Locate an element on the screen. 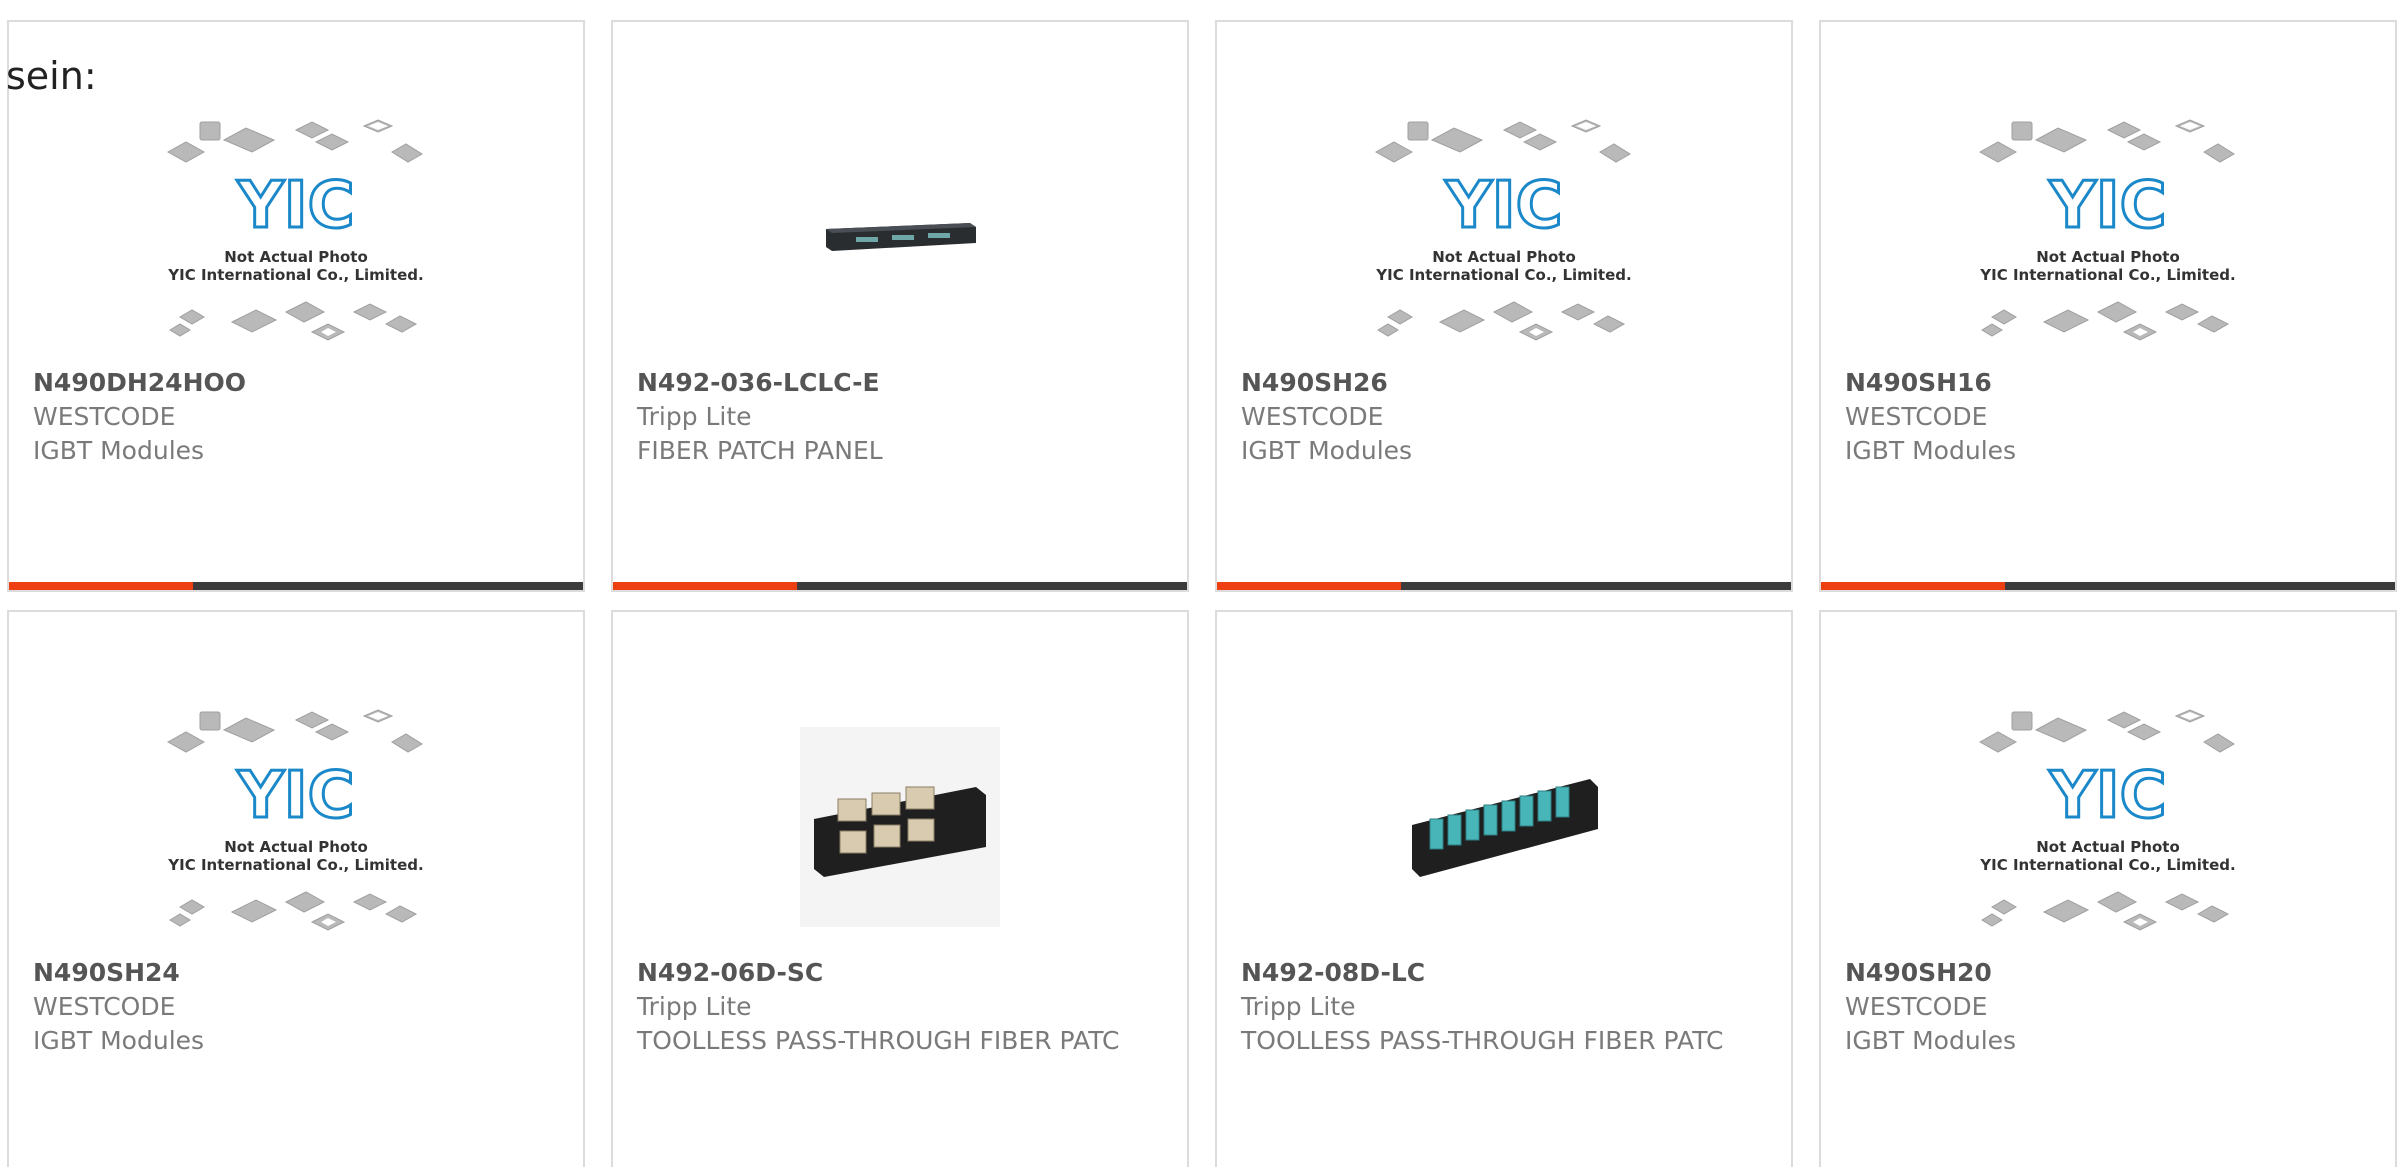 The image size is (2400, 1167). product-info: N490DH24HOO WESTCODE IGBT Modules is located at coordinates (298, 417).